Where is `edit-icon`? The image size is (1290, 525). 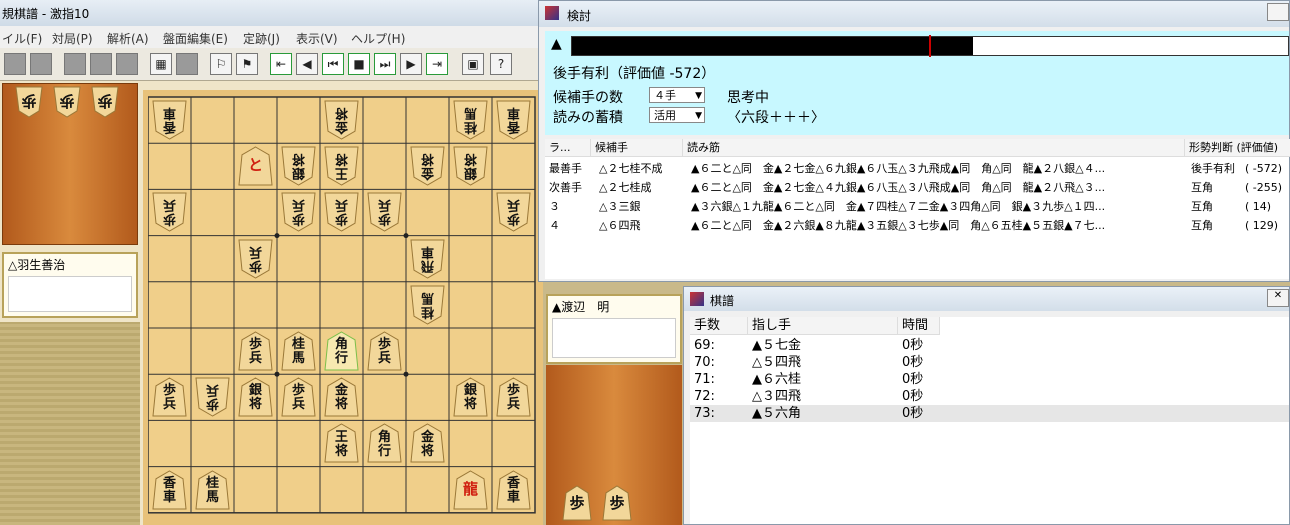 edit-icon is located at coordinates (187, 64).